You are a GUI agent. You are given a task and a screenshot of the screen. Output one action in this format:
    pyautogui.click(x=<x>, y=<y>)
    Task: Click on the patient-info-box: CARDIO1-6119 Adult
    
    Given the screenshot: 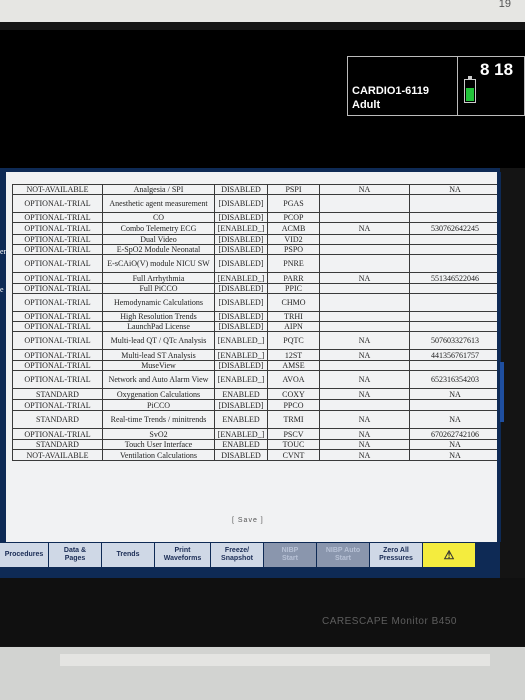 What is the action you would take?
    pyautogui.click(x=410, y=86)
    